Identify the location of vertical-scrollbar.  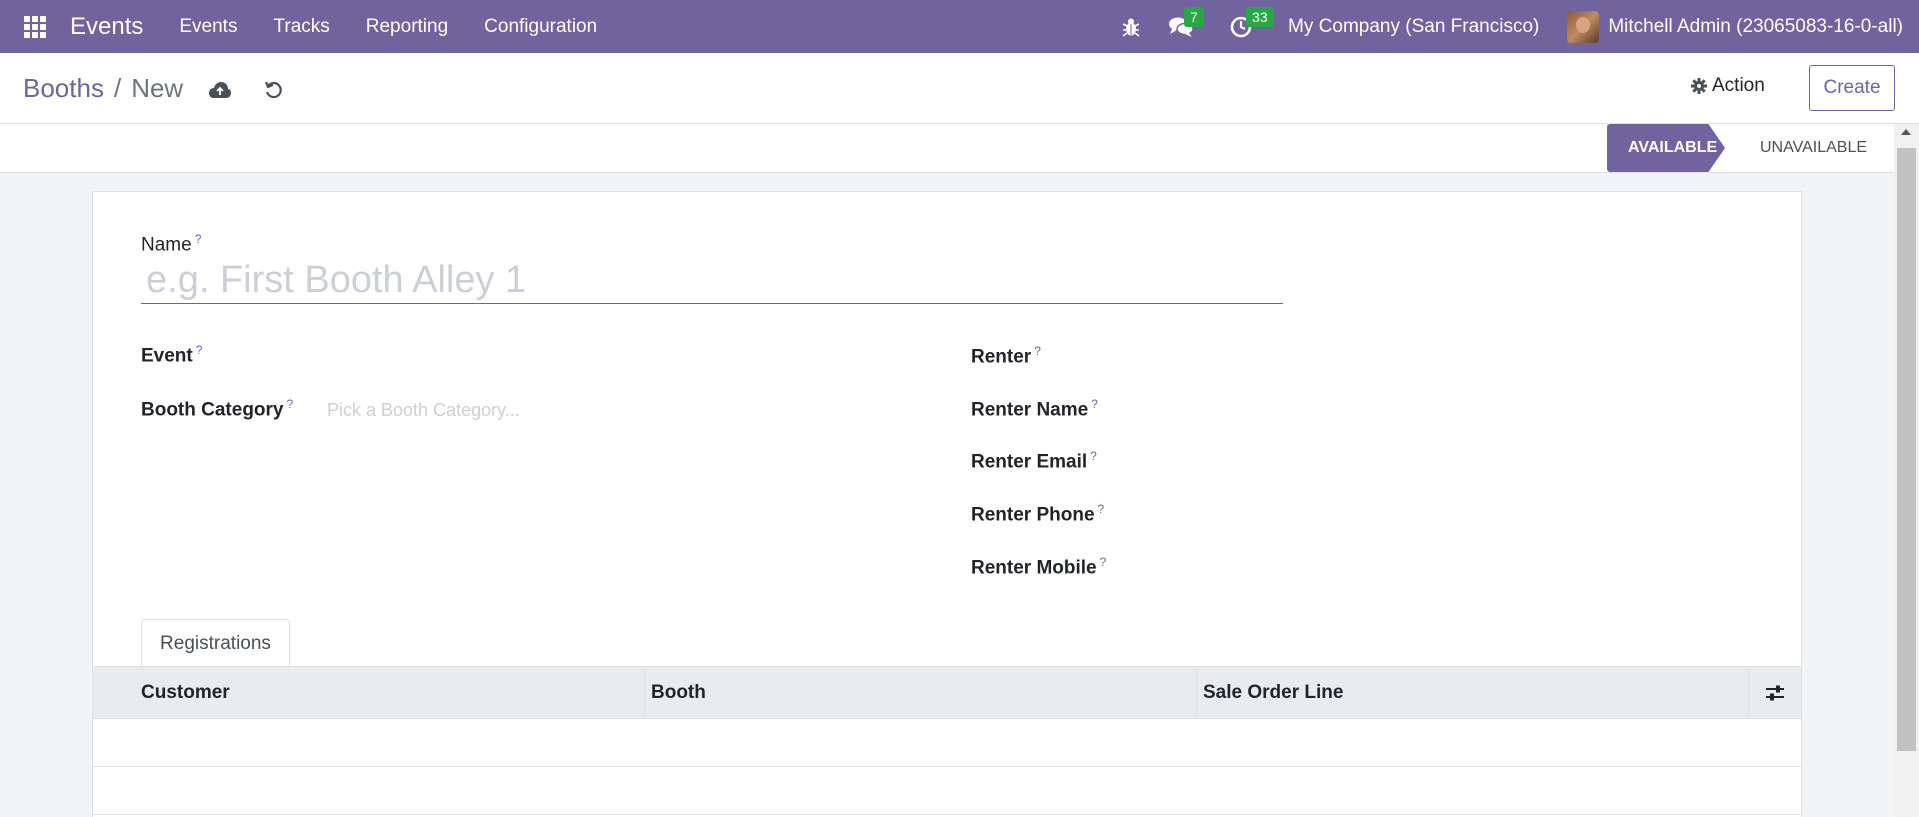
(1906, 470).